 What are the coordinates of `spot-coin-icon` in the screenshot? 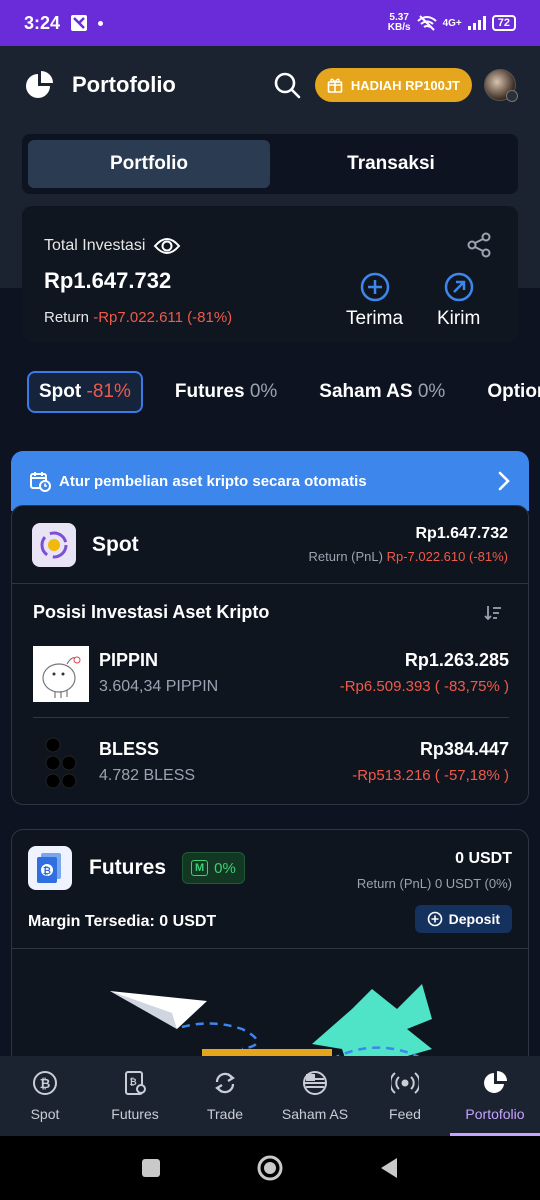 It's located at (54, 544).